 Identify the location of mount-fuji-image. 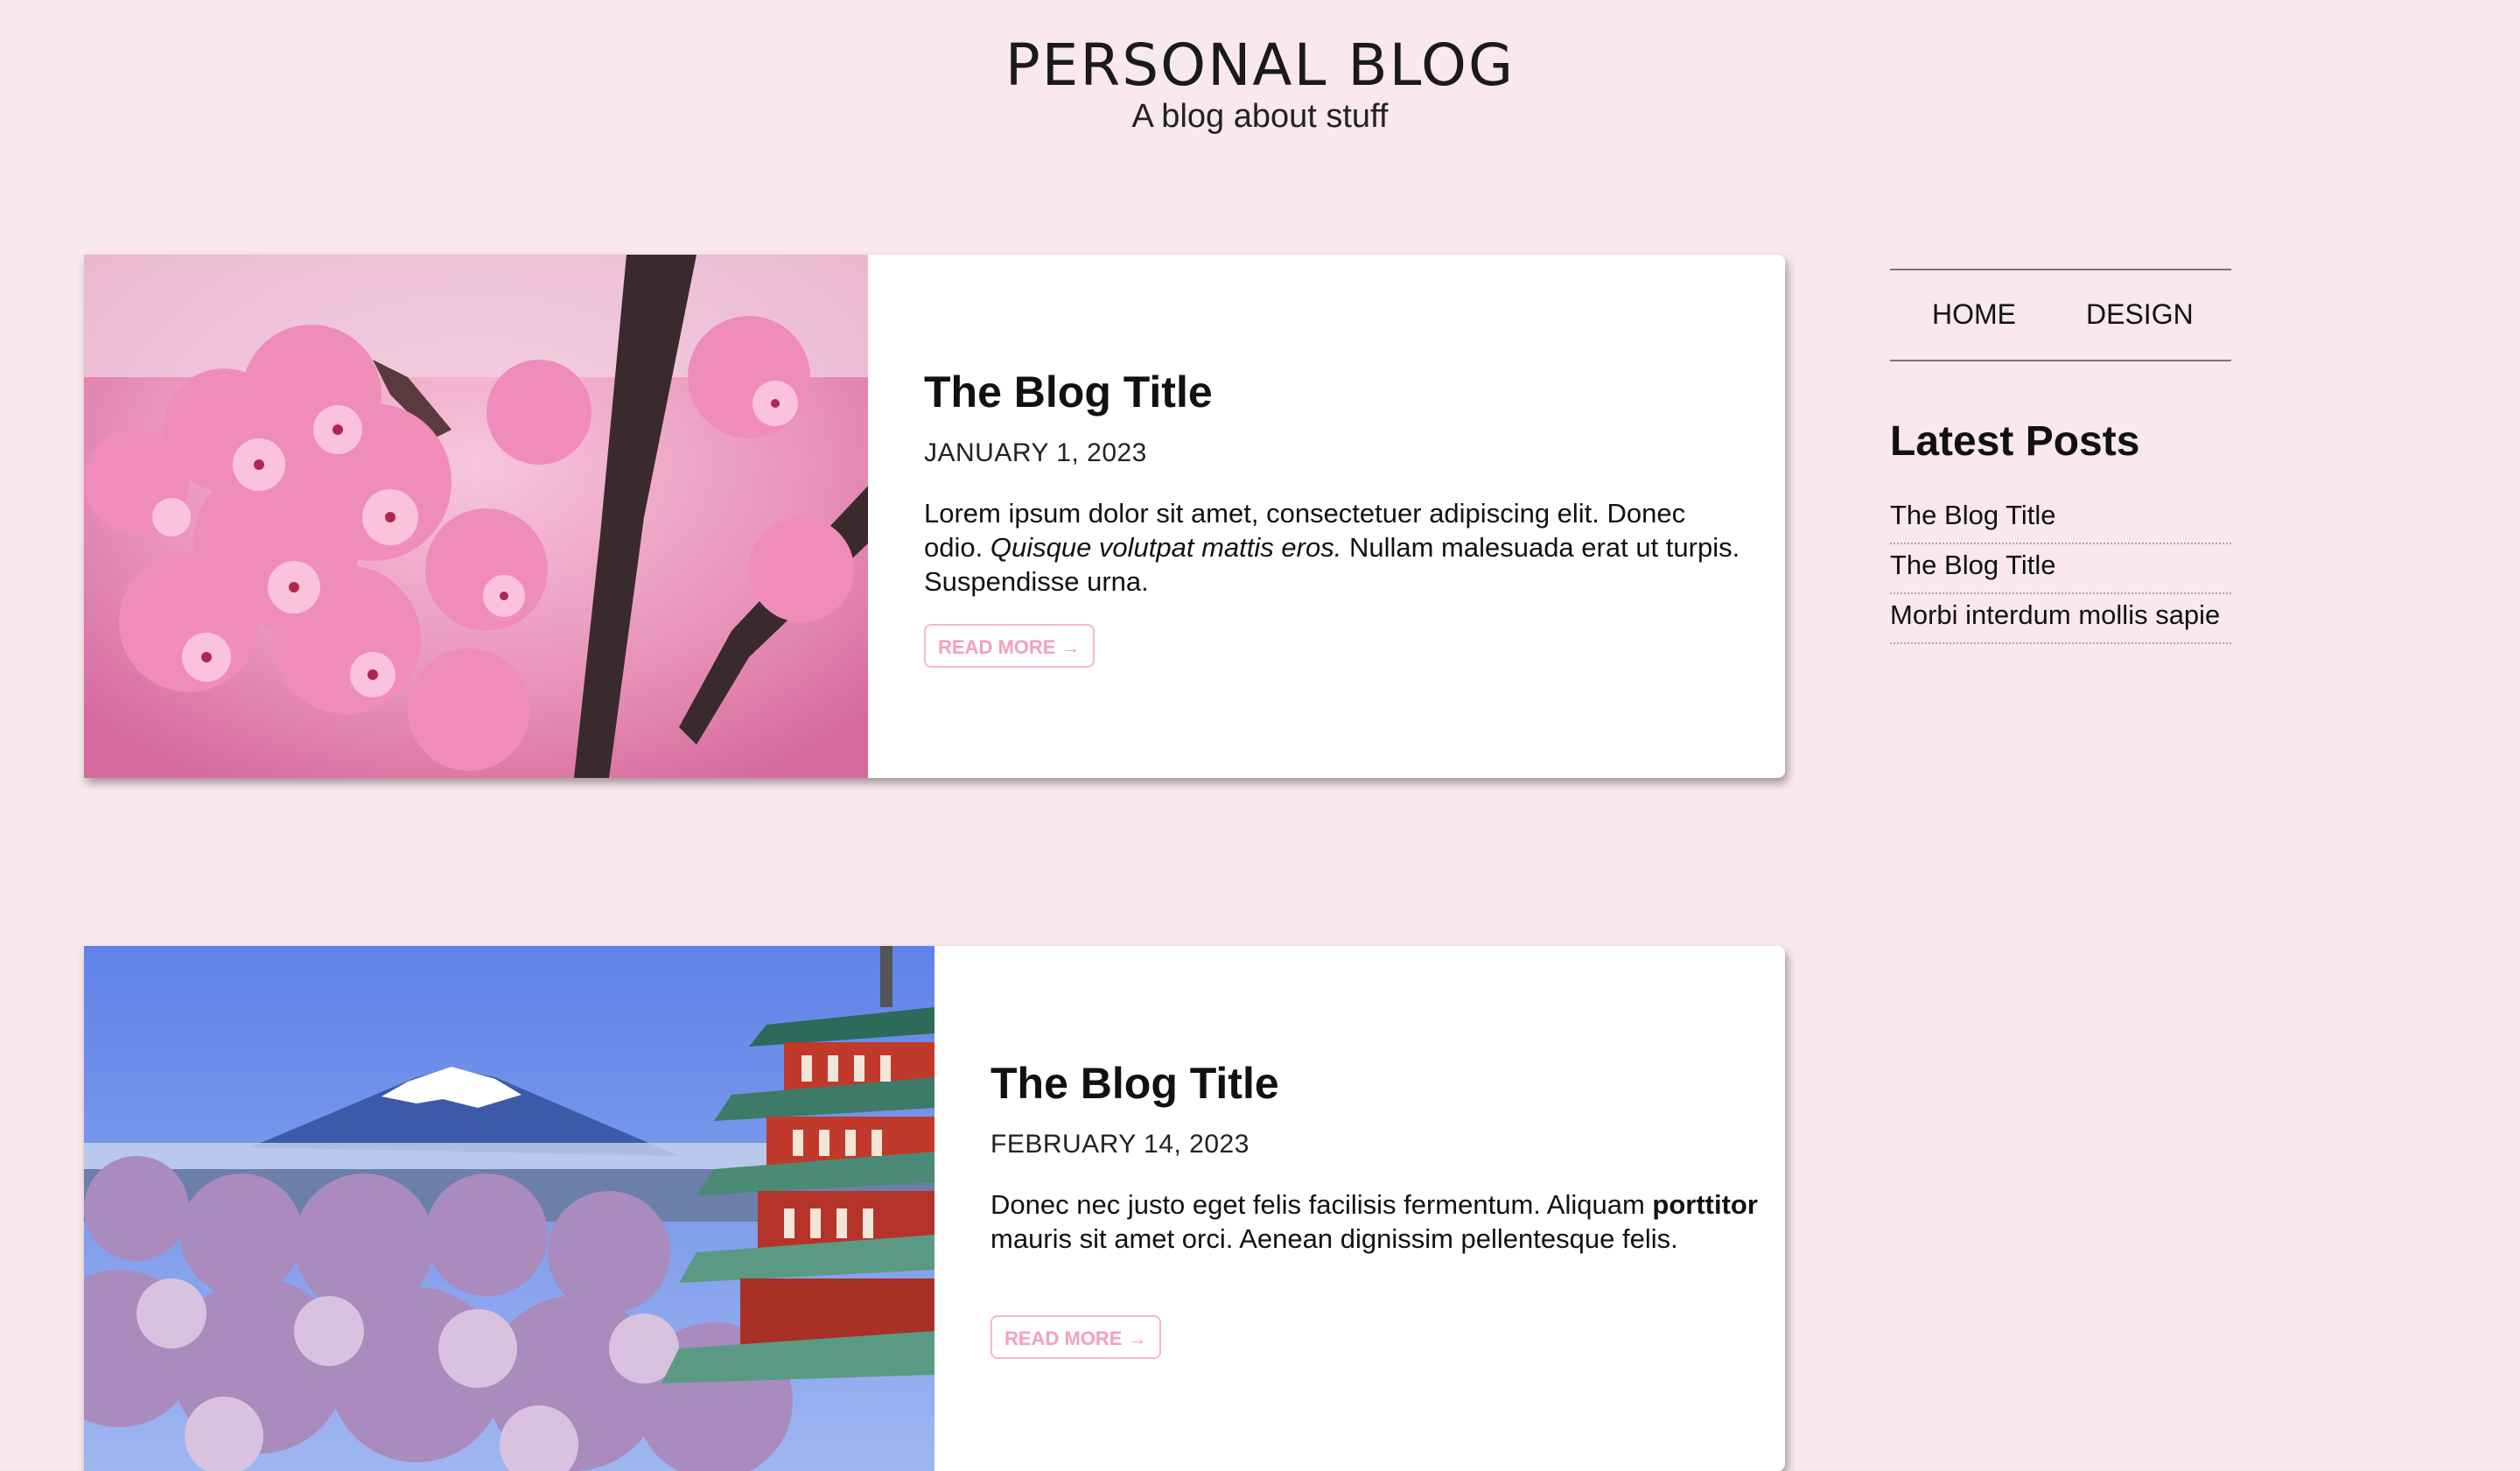
(509, 1208).